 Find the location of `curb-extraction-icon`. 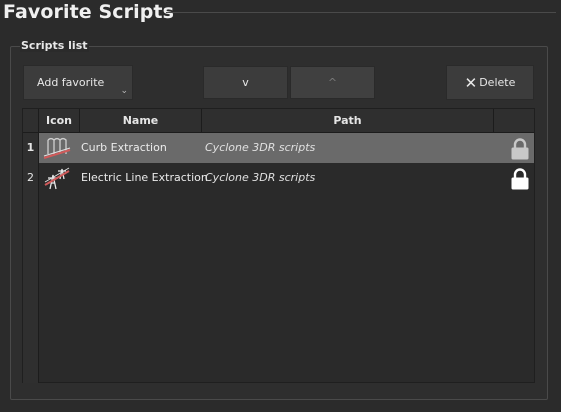

curb-extraction-icon is located at coordinates (57, 148).